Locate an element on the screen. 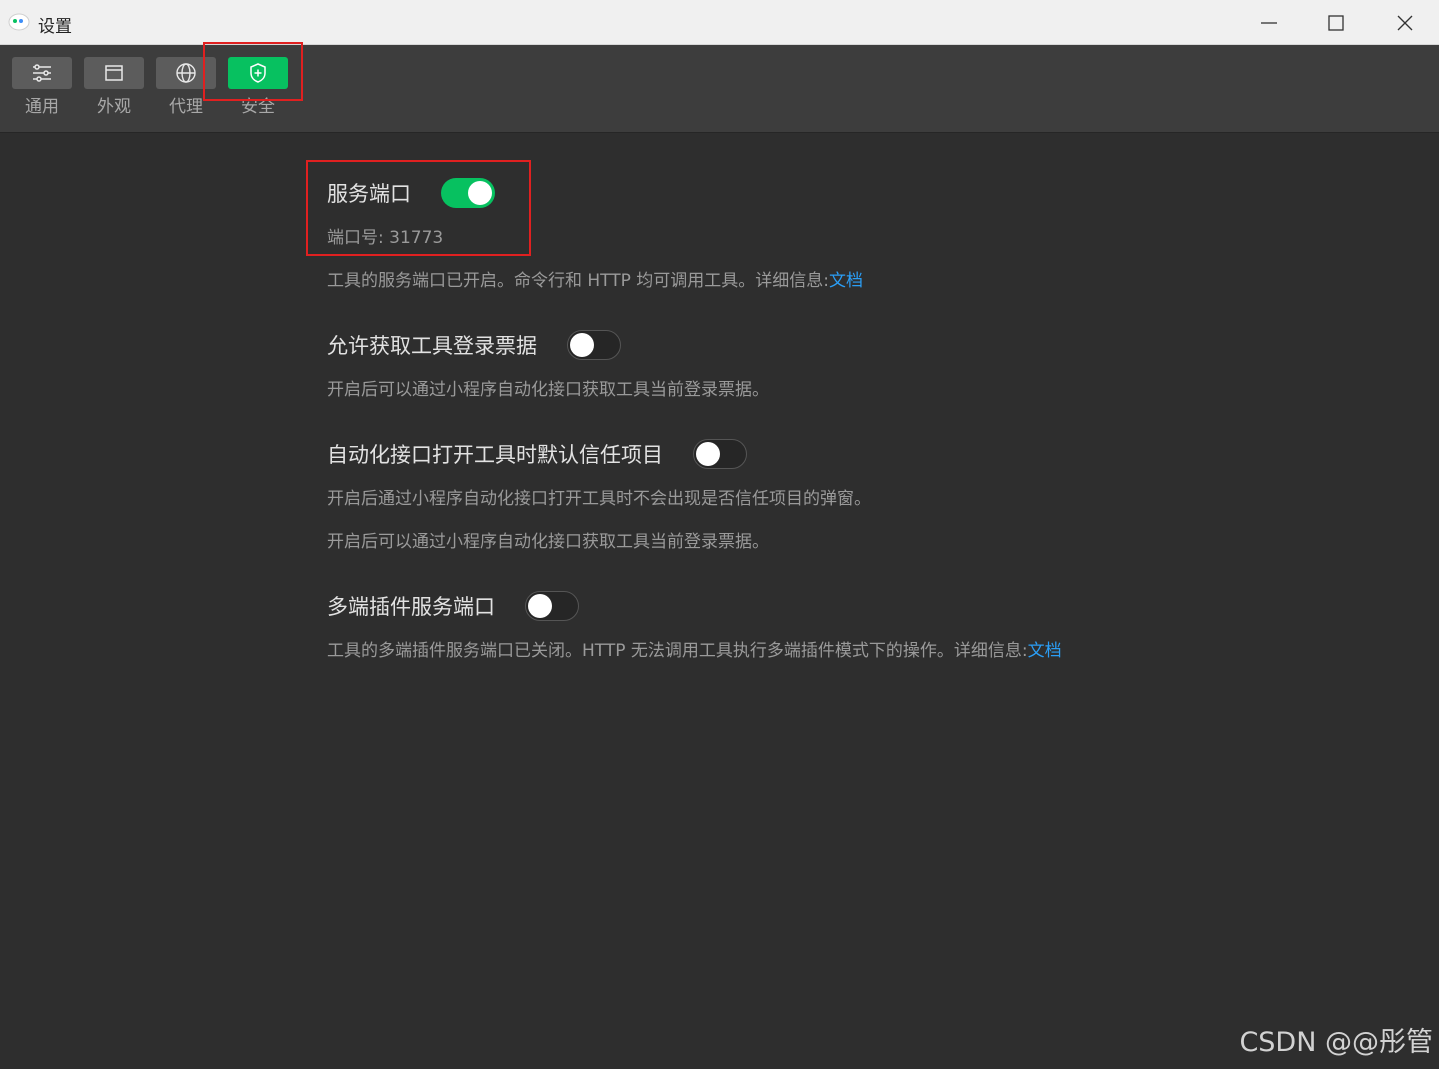 This screenshot has width=1439, height=1069. maximize-button is located at coordinates (1336, 22).